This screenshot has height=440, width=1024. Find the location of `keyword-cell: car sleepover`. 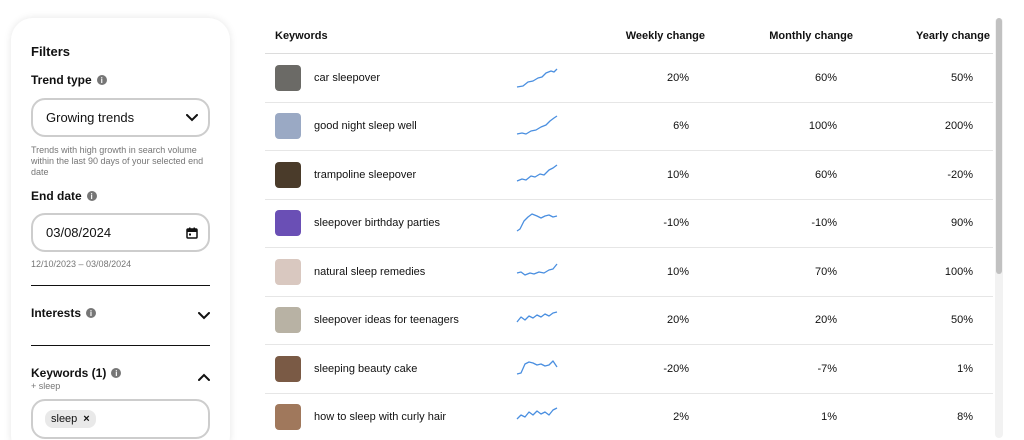

keyword-cell: car sleepover is located at coordinates (420, 77).